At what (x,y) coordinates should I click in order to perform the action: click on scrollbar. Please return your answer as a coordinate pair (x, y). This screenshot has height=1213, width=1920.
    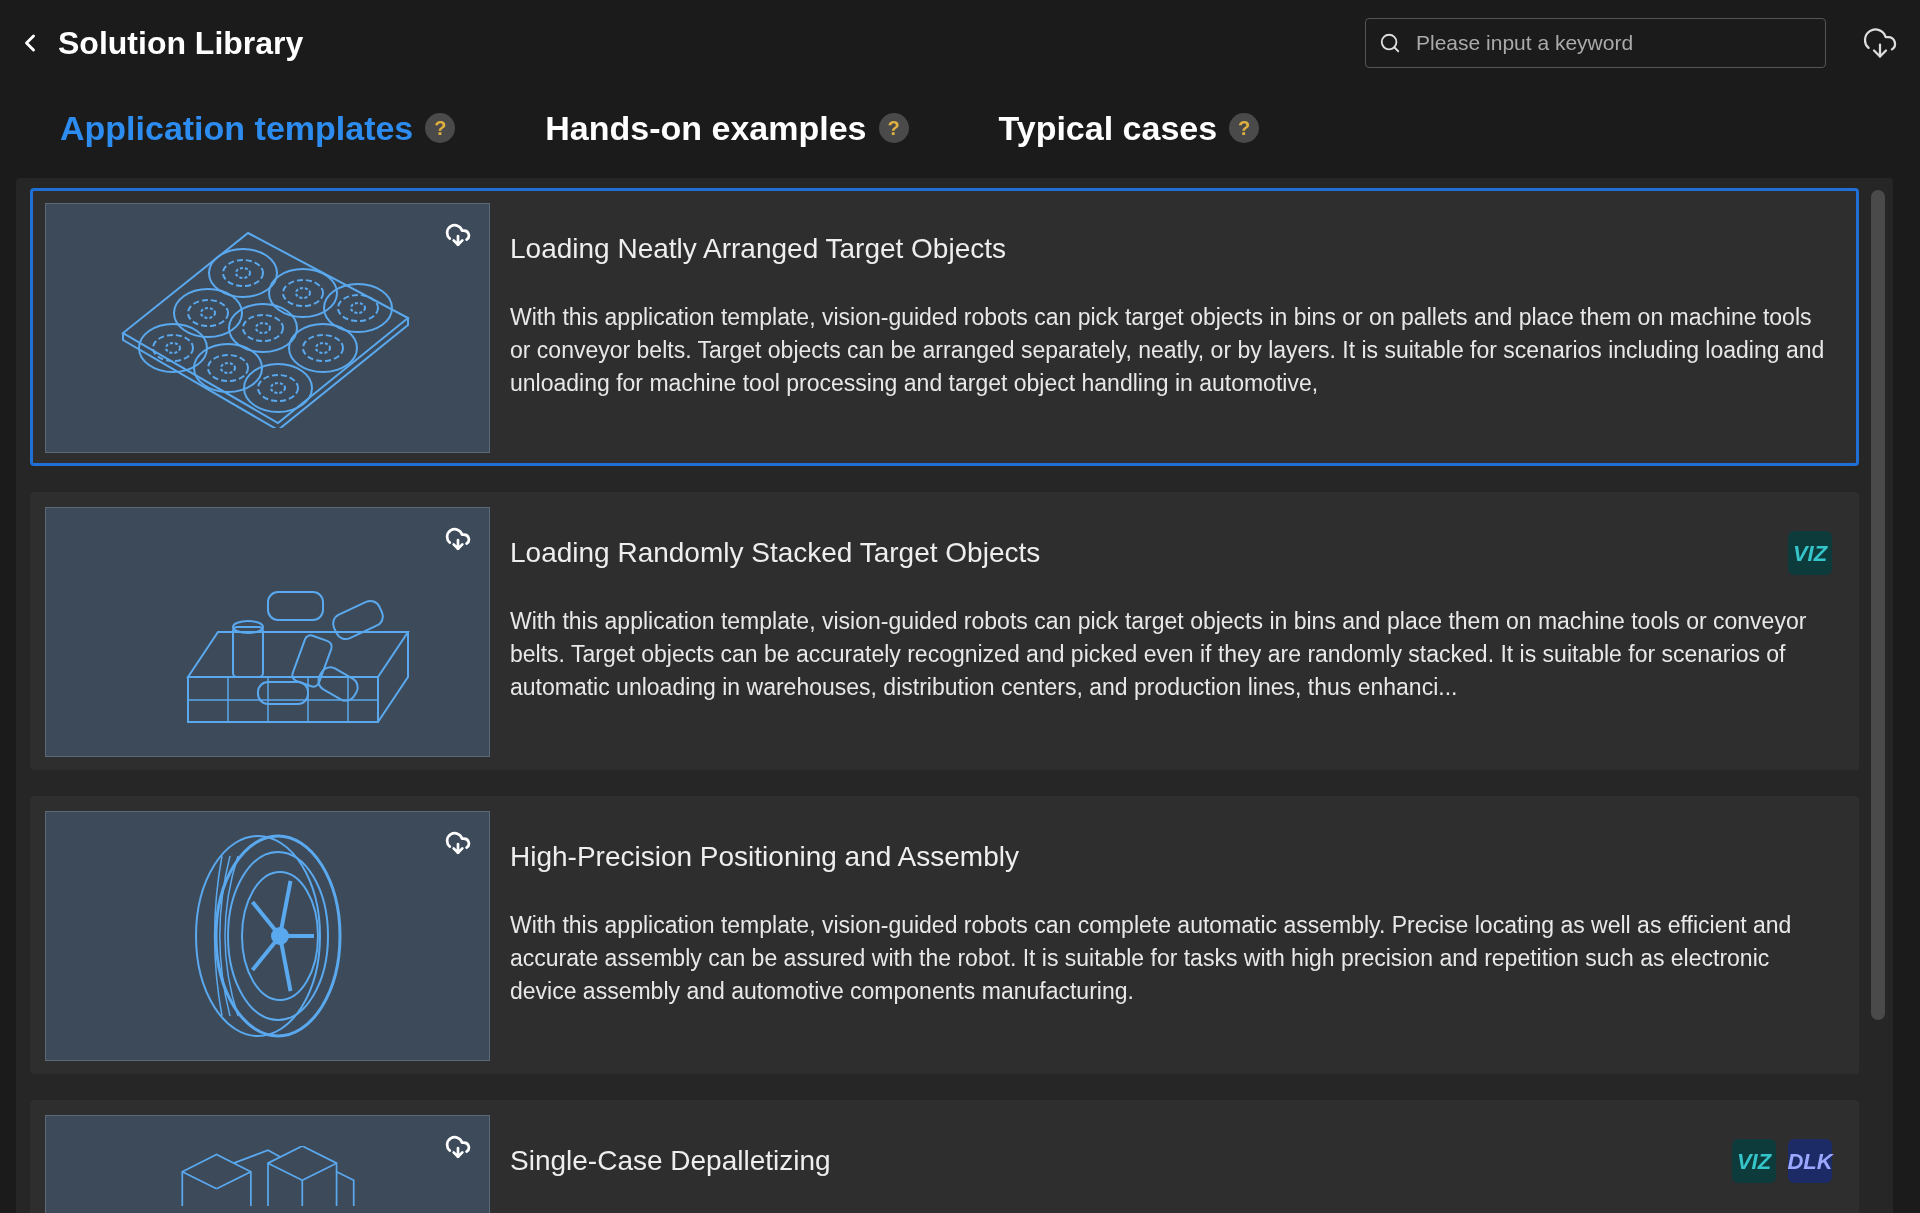
    Looking at the image, I should click on (1878, 605).